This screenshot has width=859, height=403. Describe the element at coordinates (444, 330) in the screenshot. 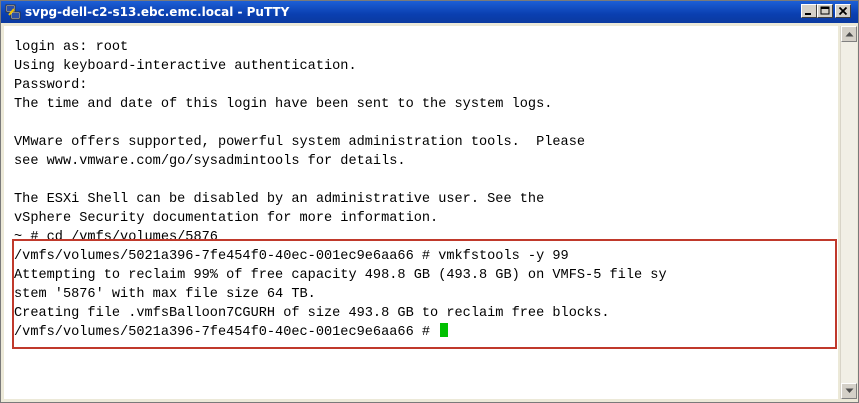

I see `terminal-cursor` at that location.